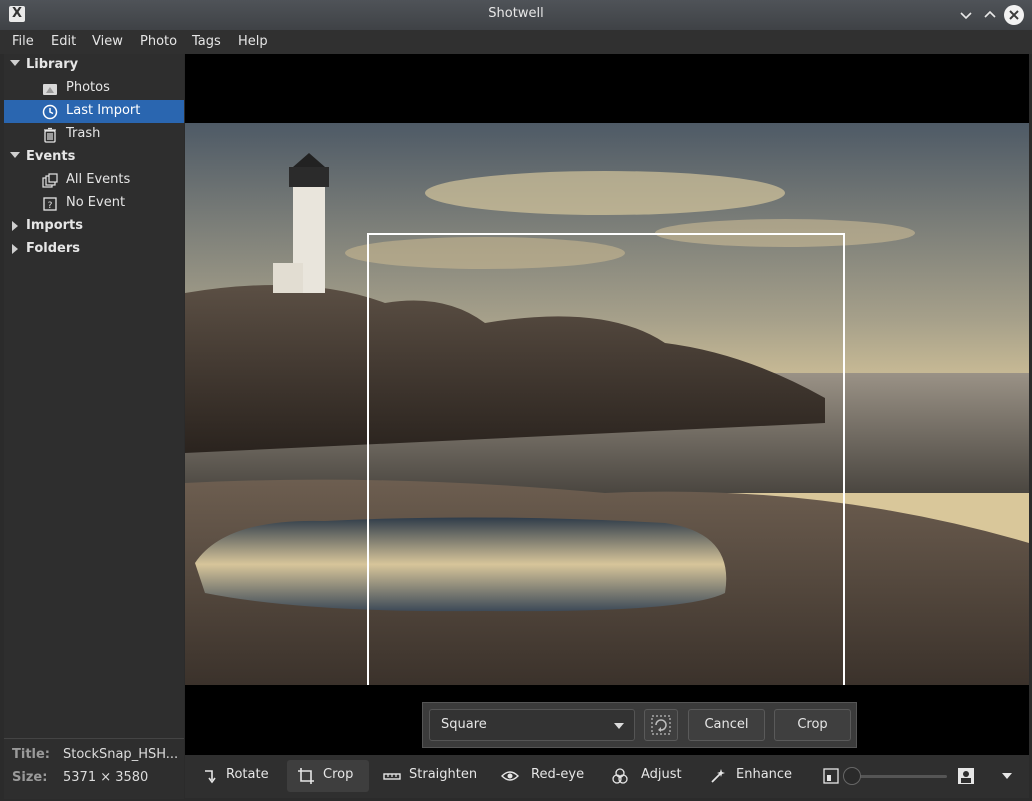 The width and height of the screenshot is (1032, 801). Describe the element at coordinates (726, 725) in the screenshot. I see `cancel-button: Cancel` at that location.